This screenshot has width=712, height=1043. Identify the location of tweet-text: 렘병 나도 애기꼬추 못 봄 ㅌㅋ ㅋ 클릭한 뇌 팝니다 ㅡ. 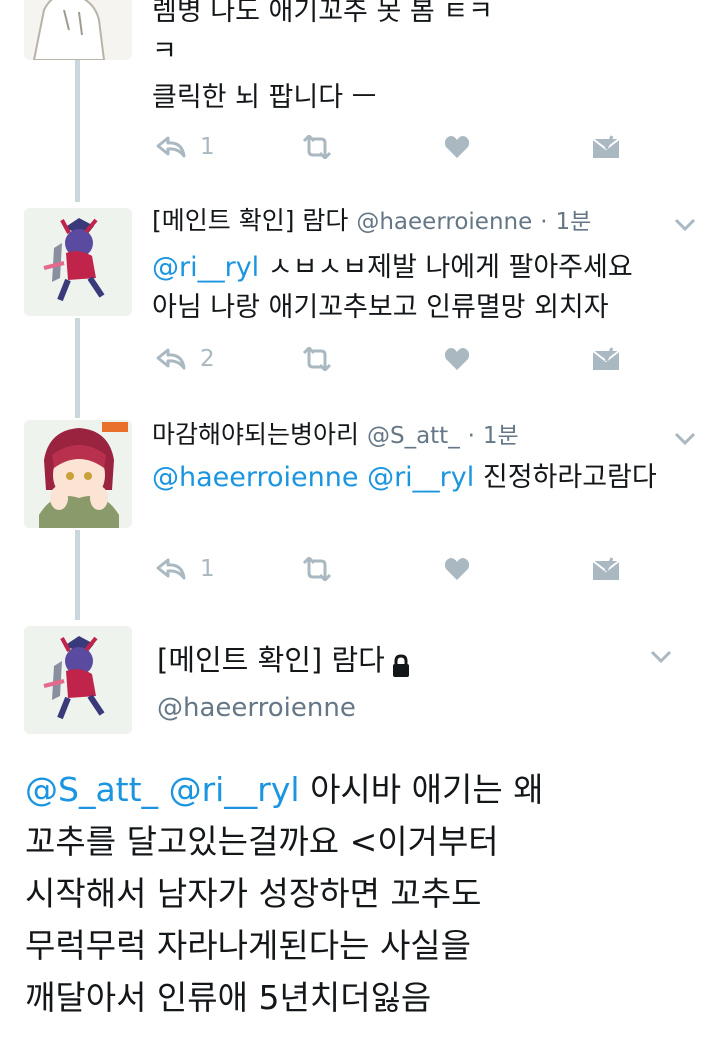
(322, 59).